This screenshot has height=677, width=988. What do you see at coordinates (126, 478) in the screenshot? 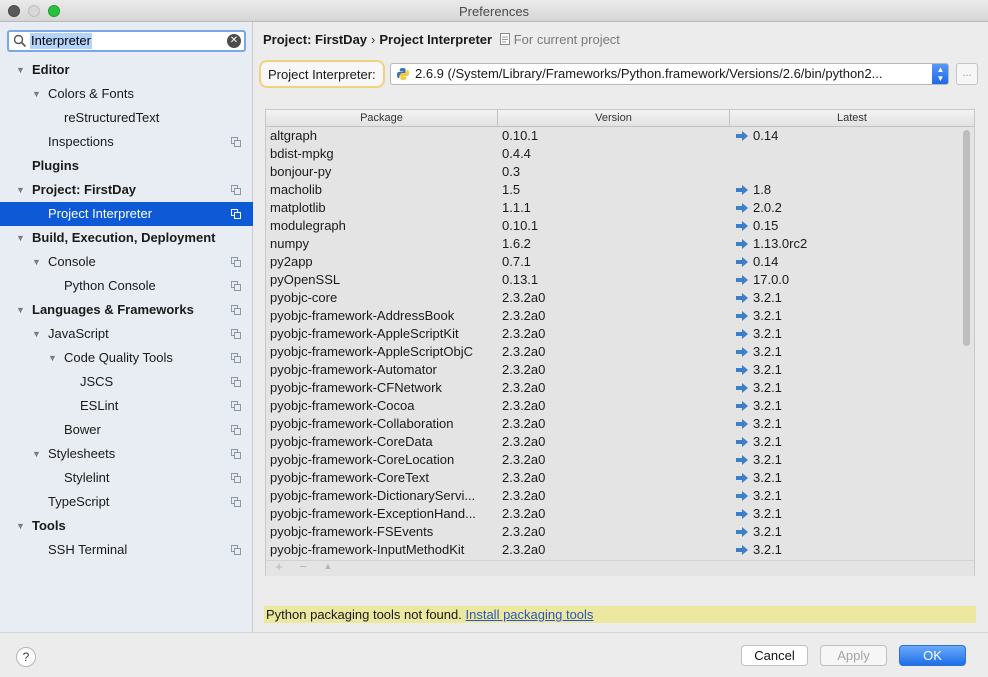
I see `sidebar-item-stylelint: Stylelint` at bounding box center [126, 478].